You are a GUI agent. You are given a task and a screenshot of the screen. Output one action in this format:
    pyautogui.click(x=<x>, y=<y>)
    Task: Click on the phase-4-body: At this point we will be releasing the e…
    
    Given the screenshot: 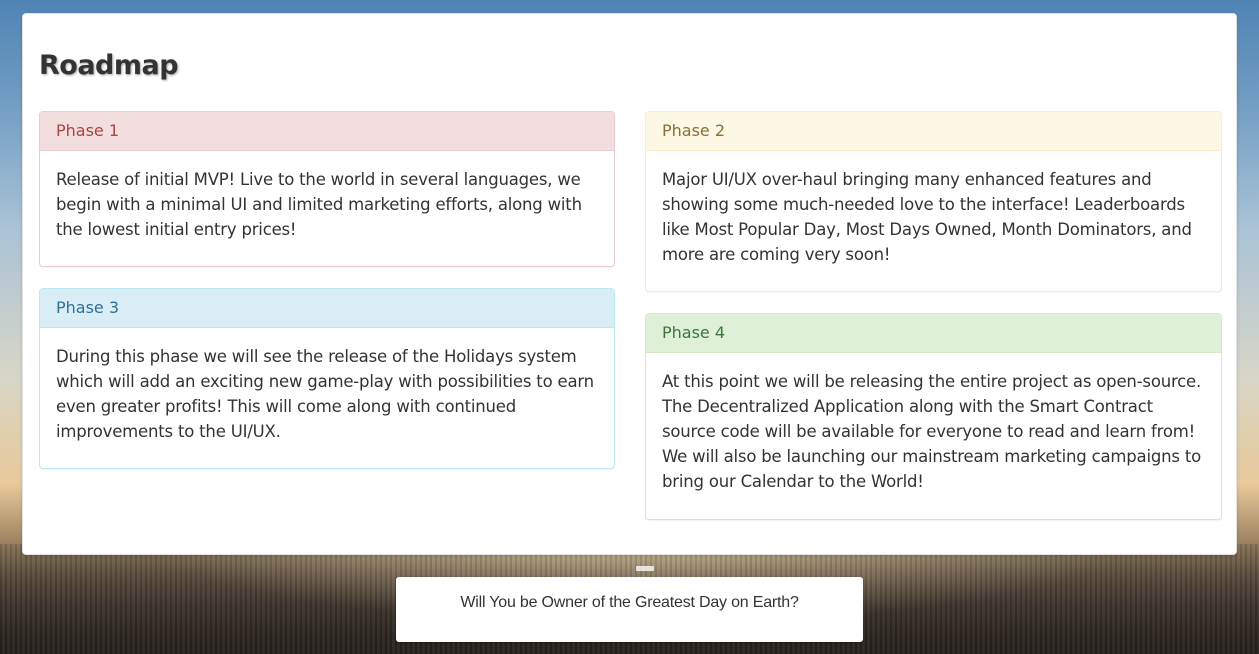 What is the action you would take?
    pyautogui.click(x=932, y=431)
    